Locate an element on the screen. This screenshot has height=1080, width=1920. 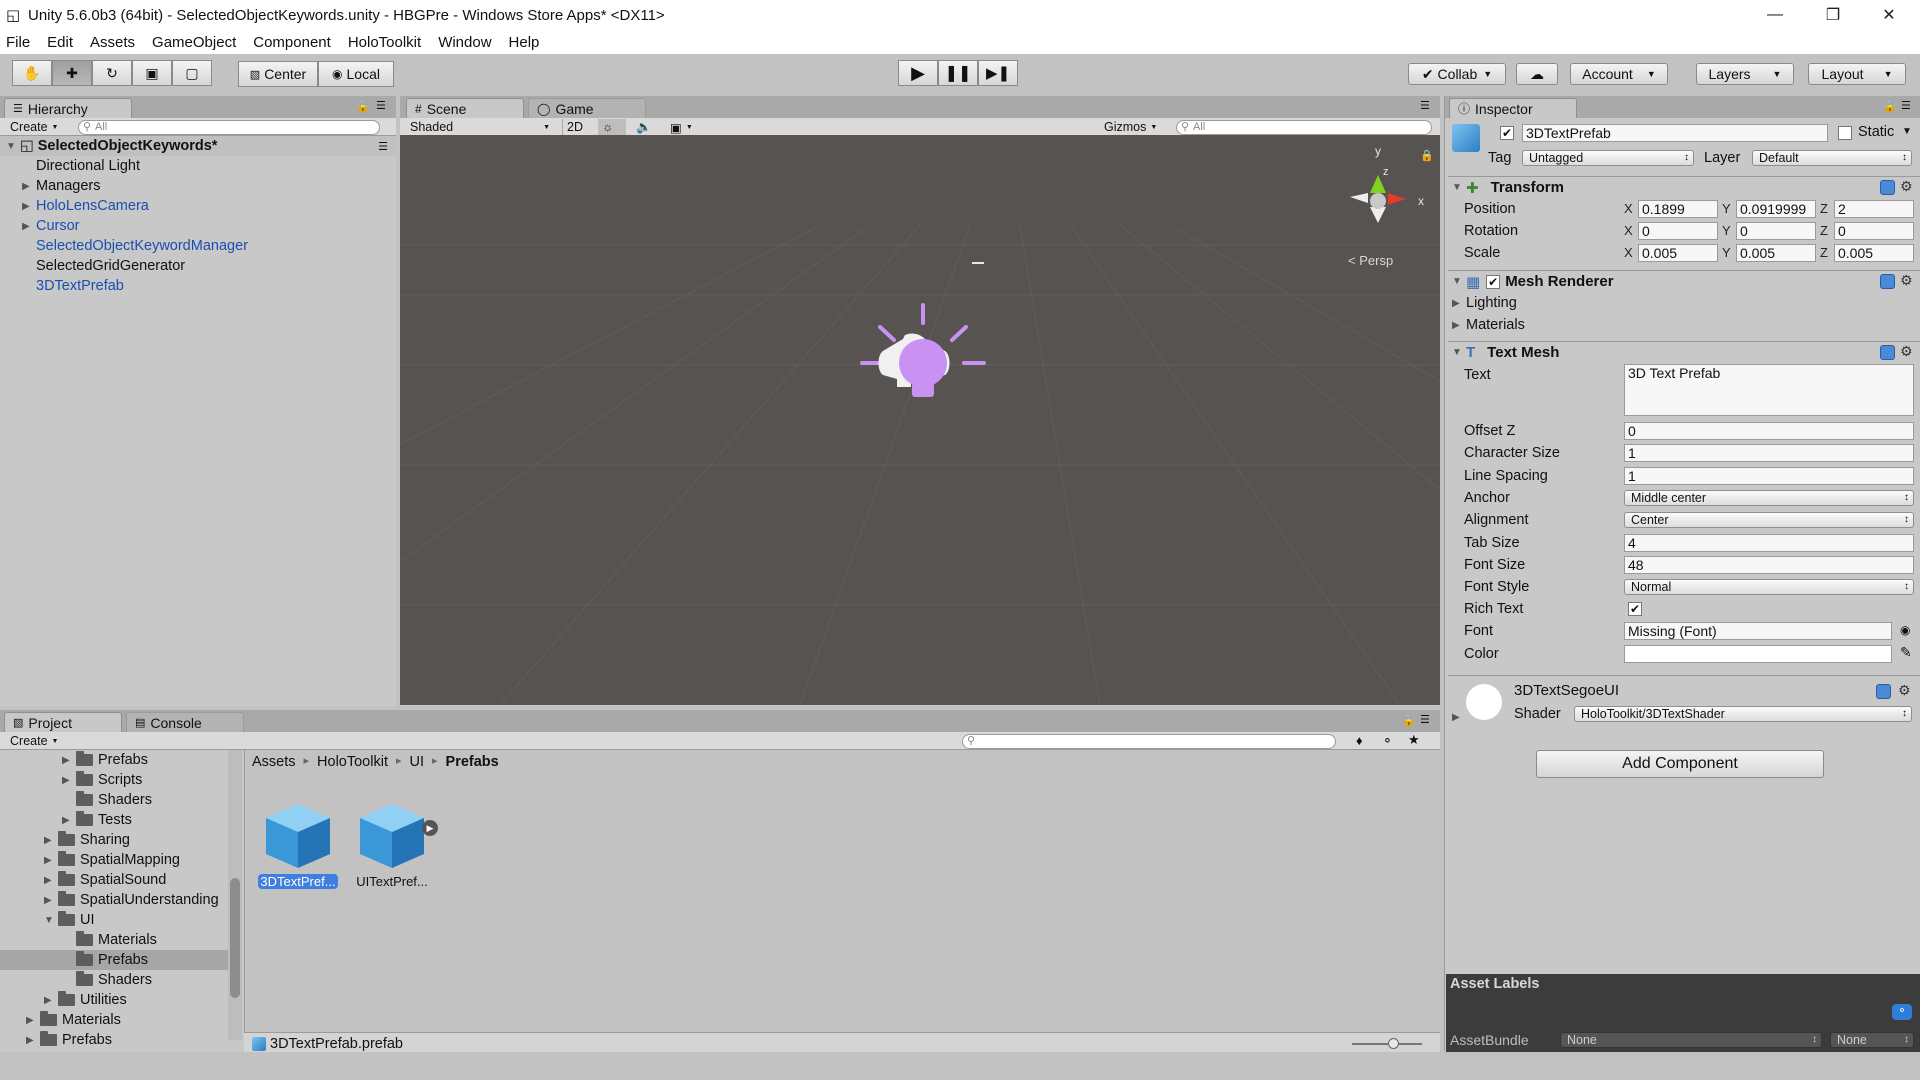
project-search-input: ⚲ is located at coordinates (1149, 741).